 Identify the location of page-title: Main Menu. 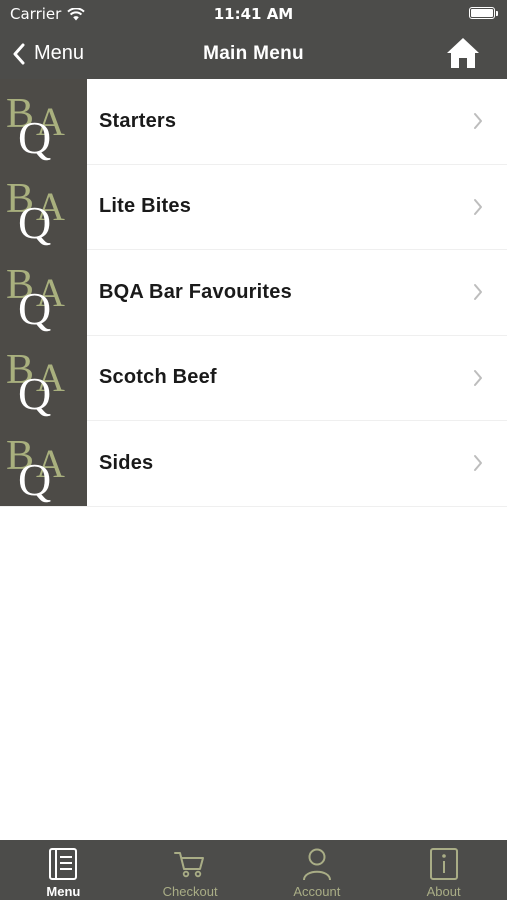
(253, 53).